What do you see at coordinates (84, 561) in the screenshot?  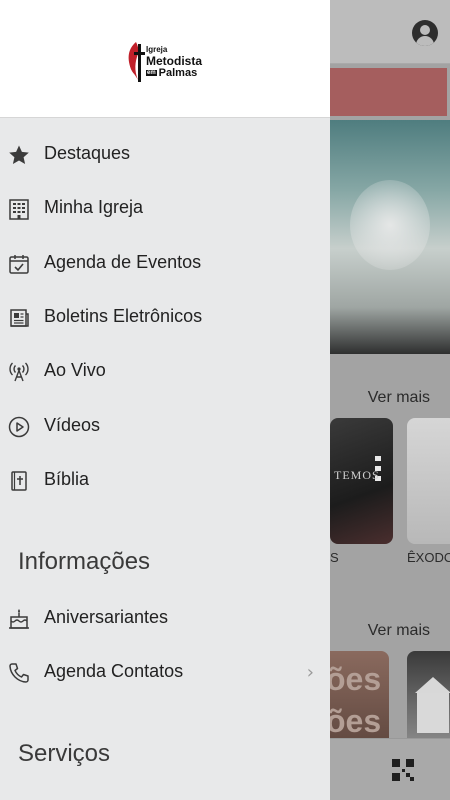 I see `section-header-informacoes: Informações` at bounding box center [84, 561].